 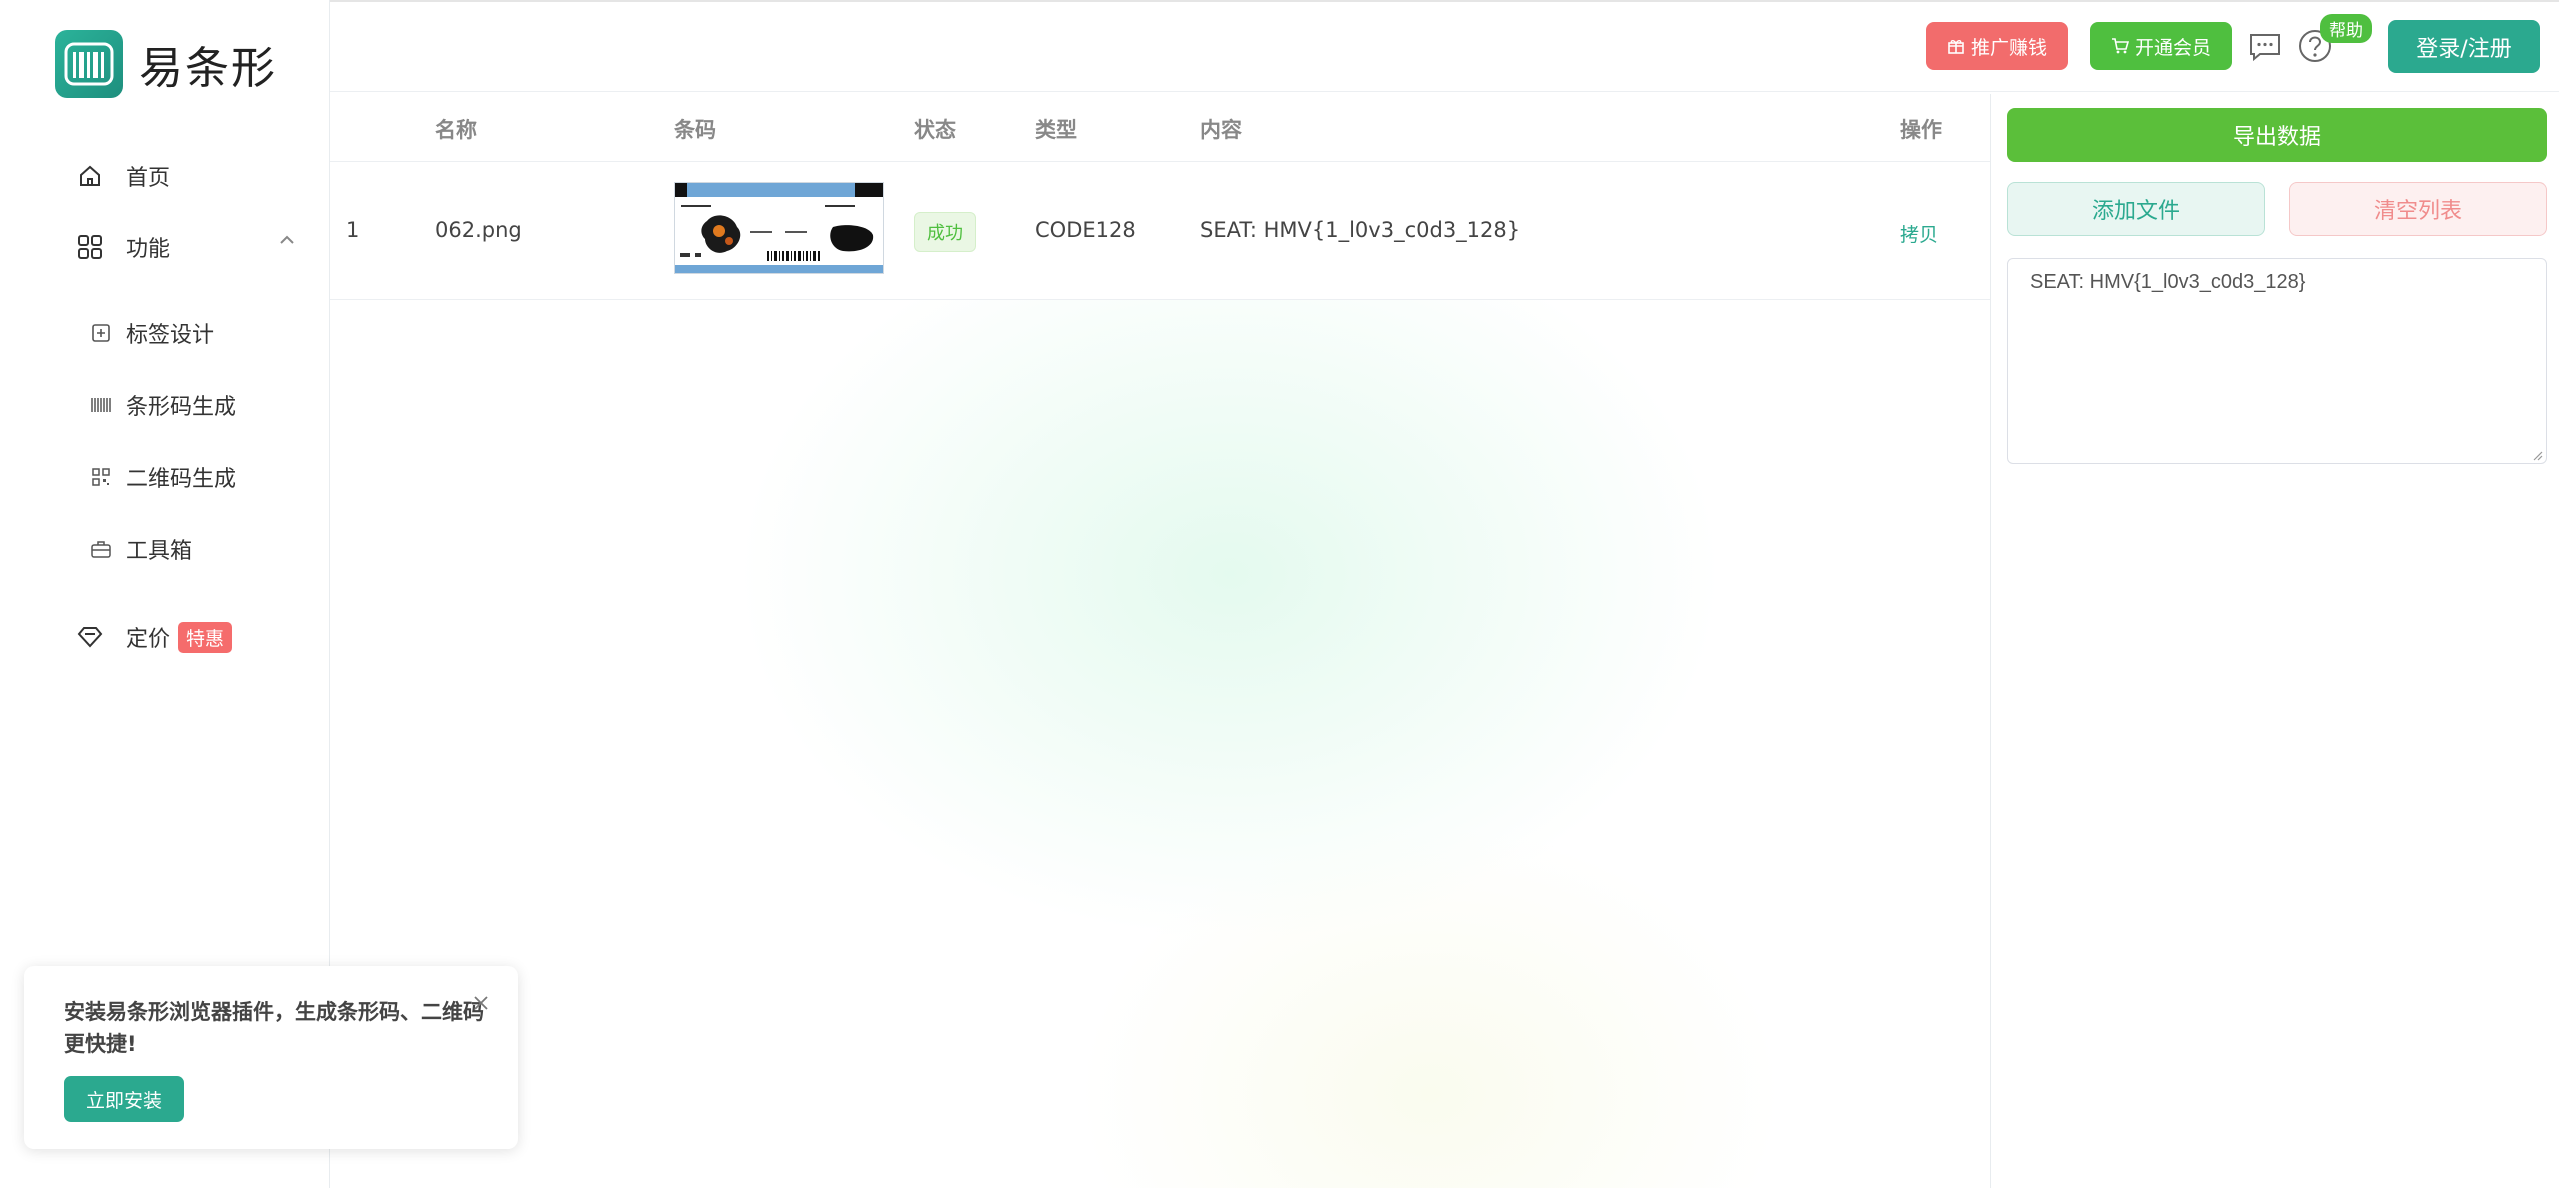 What do you see at coordinates (90, 637) in the screenshot?
I see `diamond-icon` at bounding box center [90, 637].